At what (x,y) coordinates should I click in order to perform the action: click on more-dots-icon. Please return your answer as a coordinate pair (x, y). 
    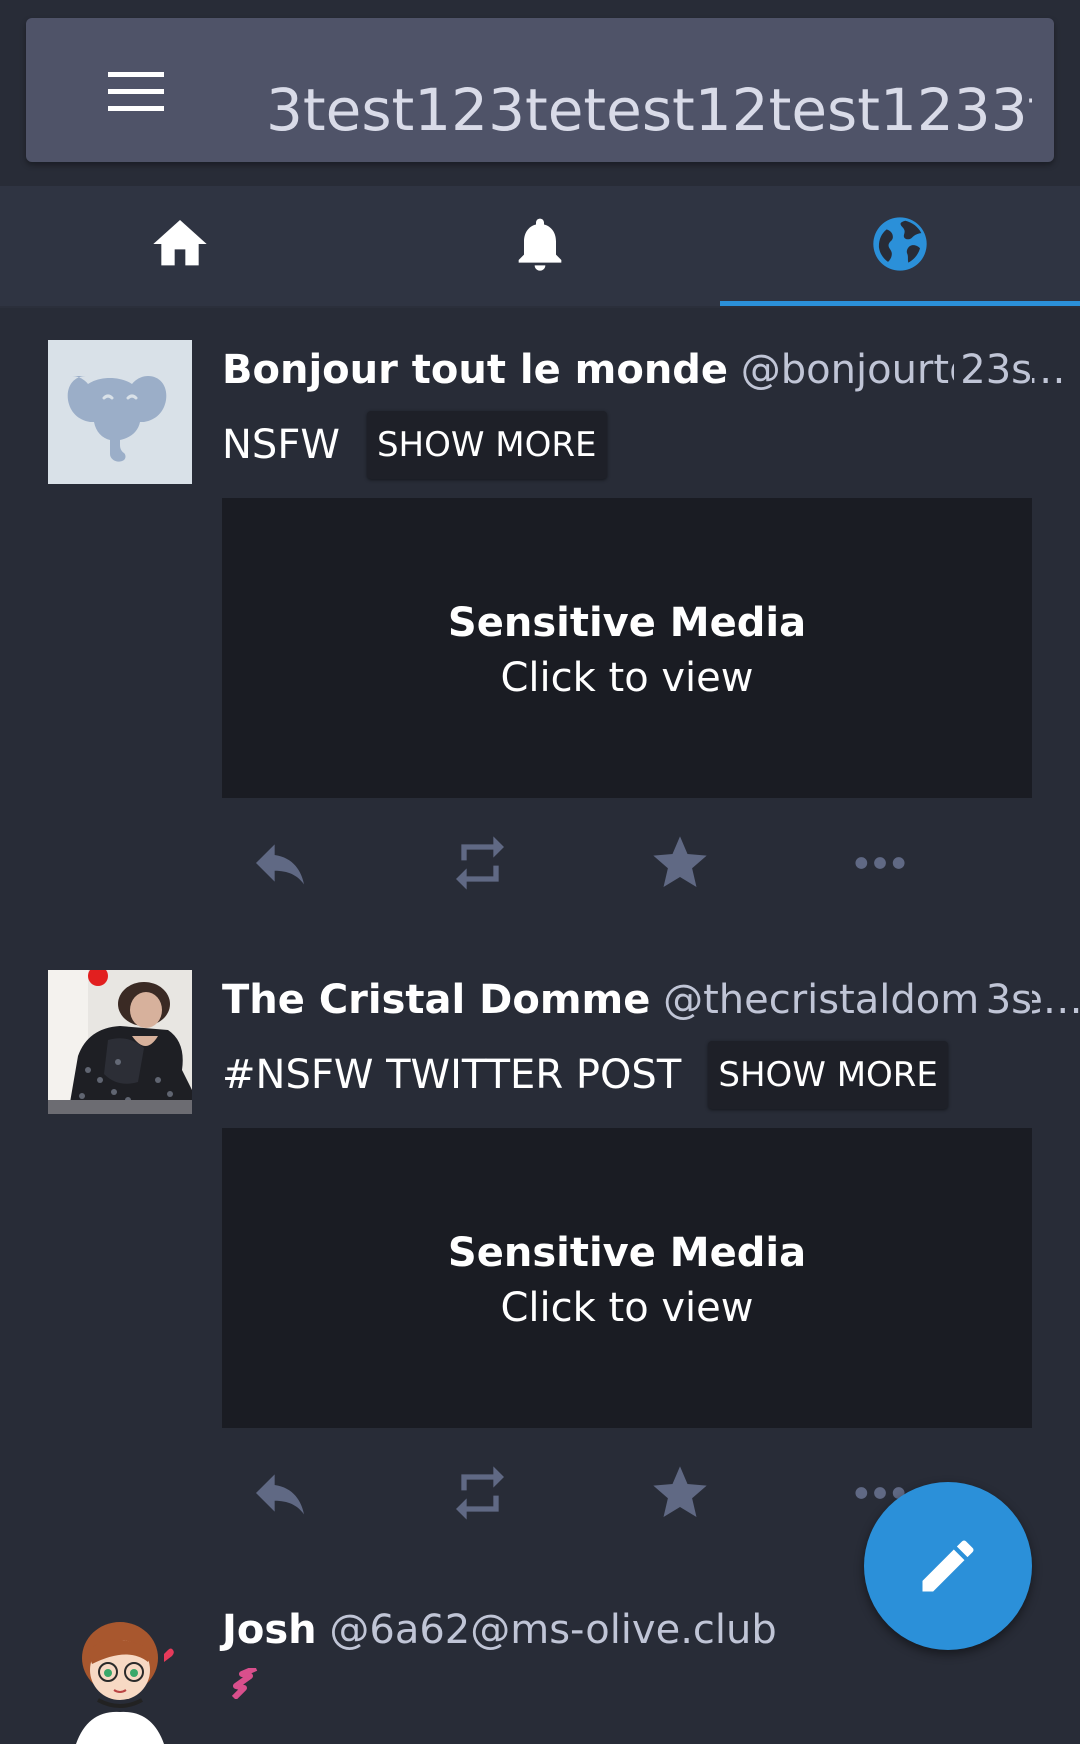
    Looking at the image, I should click on (880, 863).